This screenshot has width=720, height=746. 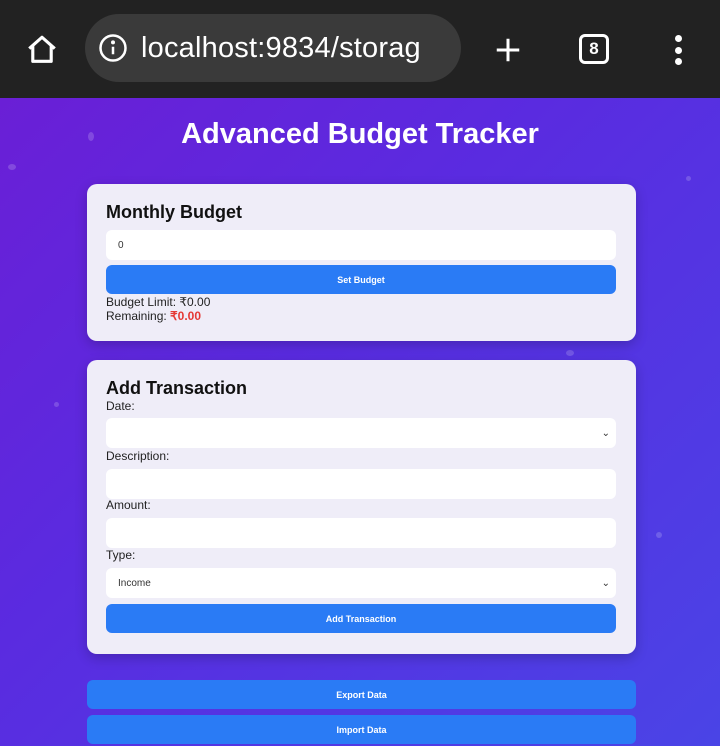 What do you see at coordinates (128, 505) in the screenshot?
I see `amount-label: Amount:` at bounding box center [128, 505].